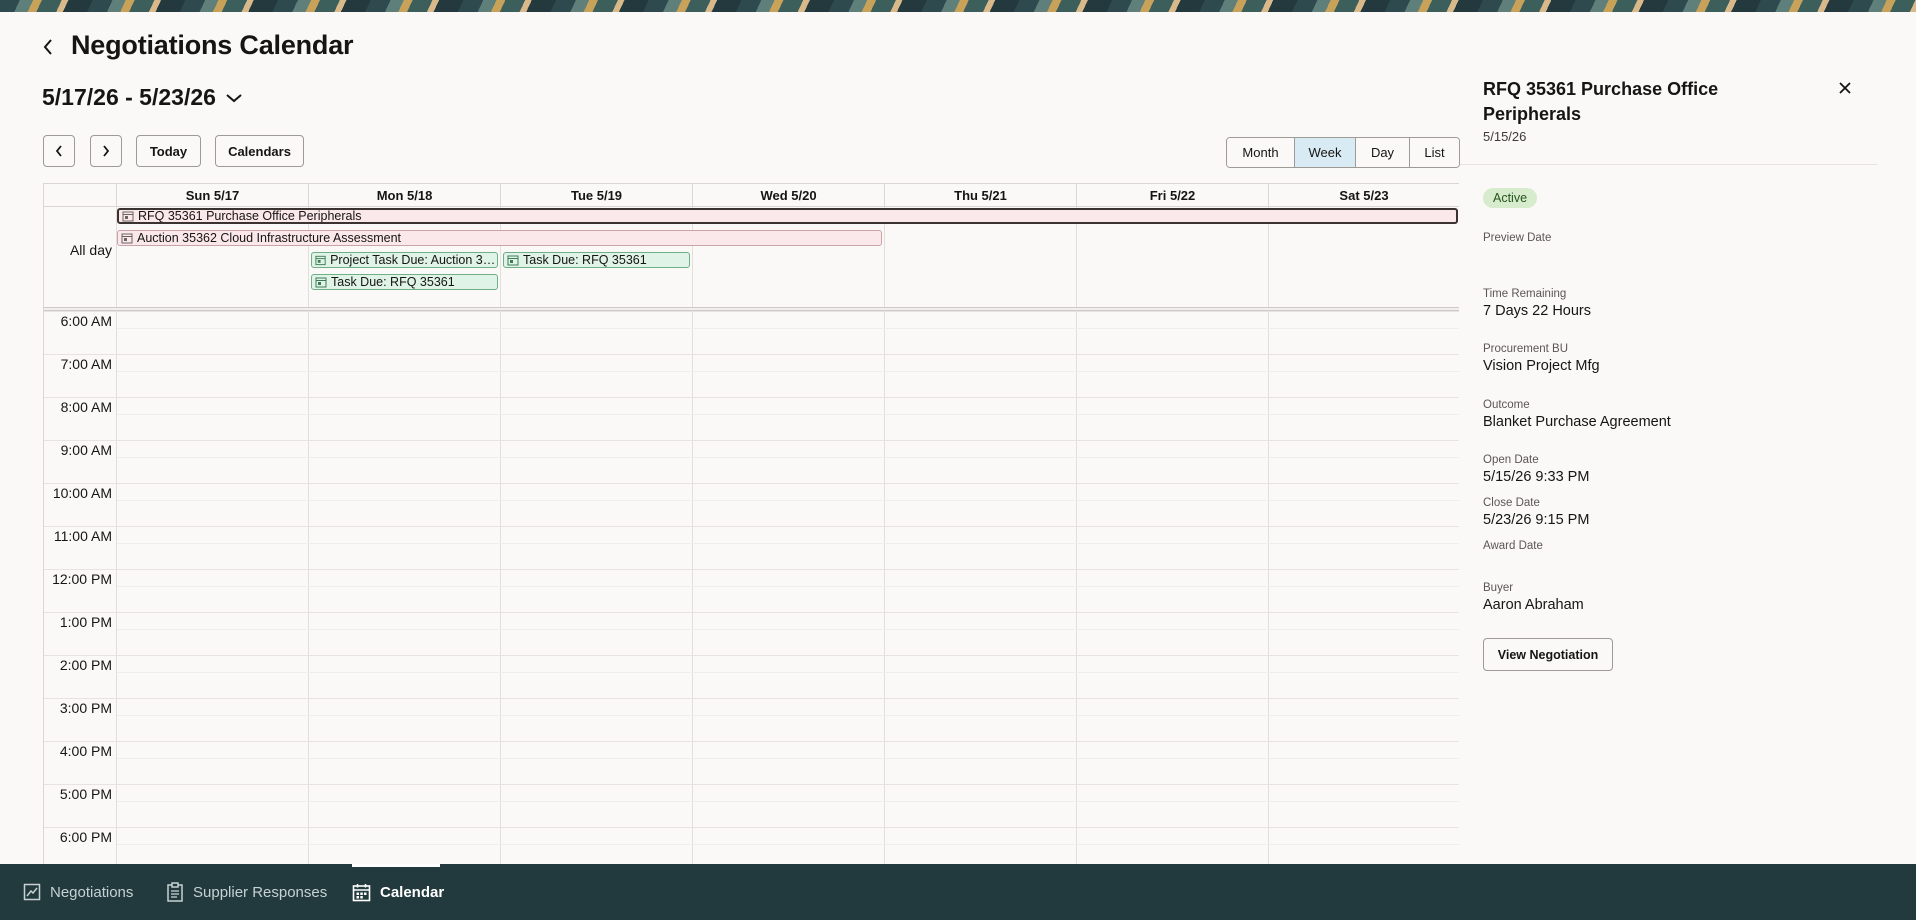  I want to click on event-project-task-due: Project Task Due: Auction 35362, so click(404, 260).